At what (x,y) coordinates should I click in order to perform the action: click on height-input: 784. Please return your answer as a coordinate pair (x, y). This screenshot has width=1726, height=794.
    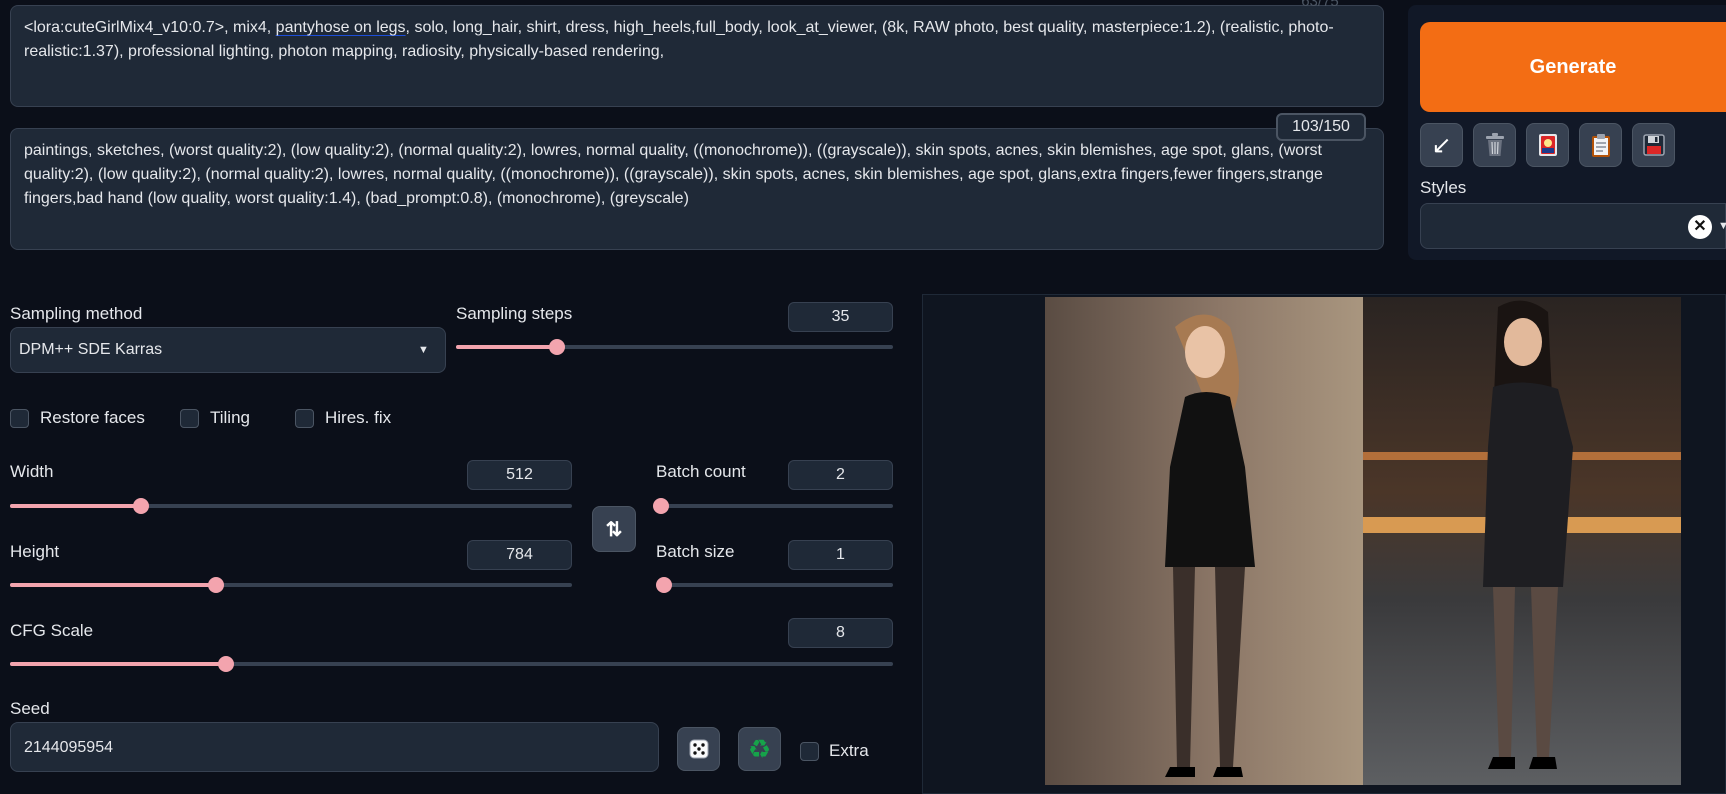
    Looking at the image, I should click on (519, 555).